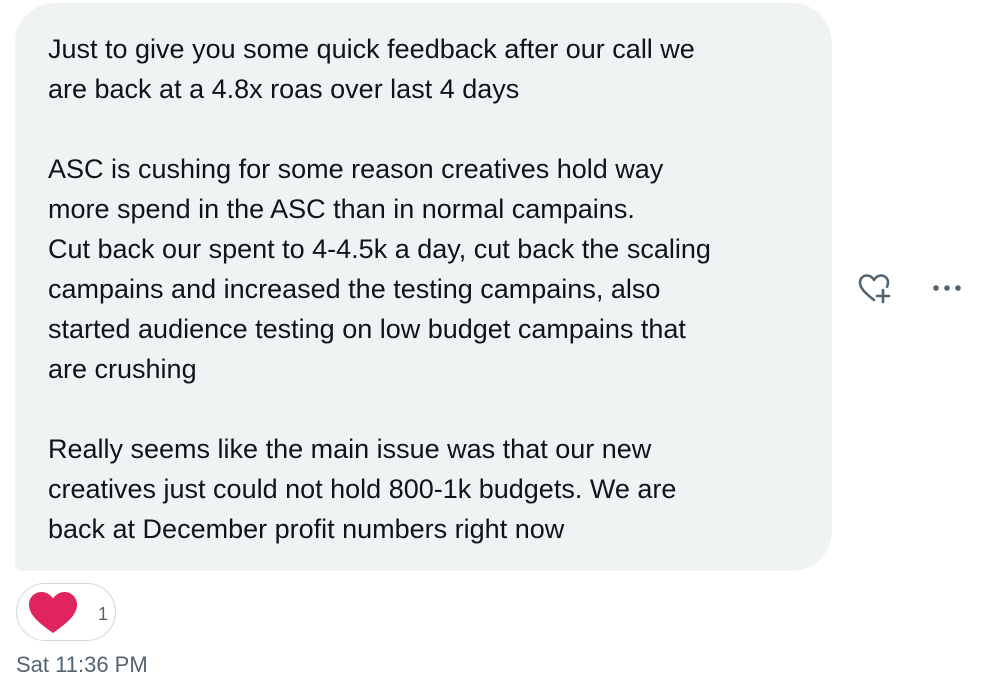  Describe the element at coordinates (122, 369) in the screenshot. I see `message-line: are crushing` at that location.